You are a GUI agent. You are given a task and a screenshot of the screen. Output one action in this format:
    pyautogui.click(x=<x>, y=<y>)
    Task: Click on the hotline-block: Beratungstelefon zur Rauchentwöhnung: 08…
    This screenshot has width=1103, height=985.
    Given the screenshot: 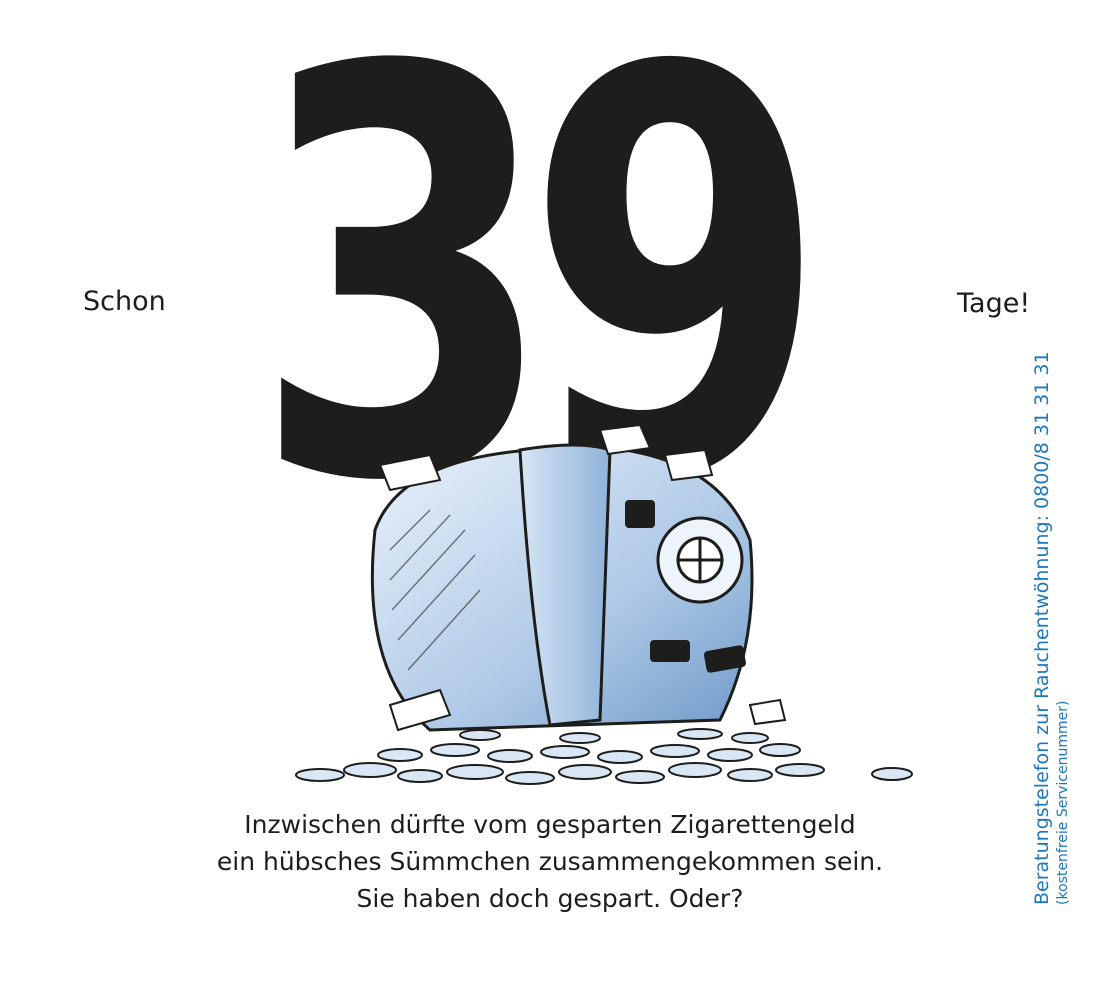 What is the action you would take?
    pyautogui.click(x=1060, y=628)
    